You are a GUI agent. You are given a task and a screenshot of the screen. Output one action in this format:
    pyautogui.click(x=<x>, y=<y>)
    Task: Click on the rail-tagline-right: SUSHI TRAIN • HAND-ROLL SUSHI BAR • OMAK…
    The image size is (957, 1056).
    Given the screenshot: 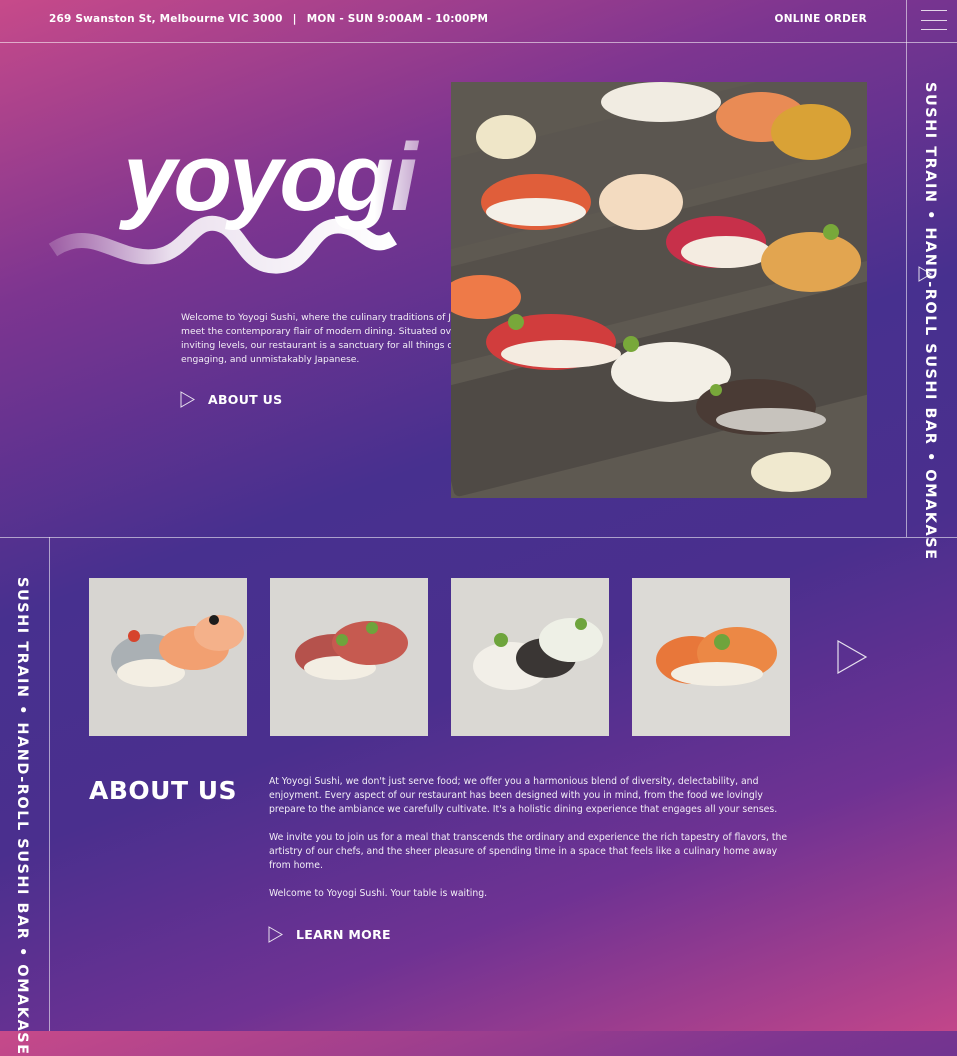 What is the action you would take?
    pyautogui.click(x=930, y=321)
    